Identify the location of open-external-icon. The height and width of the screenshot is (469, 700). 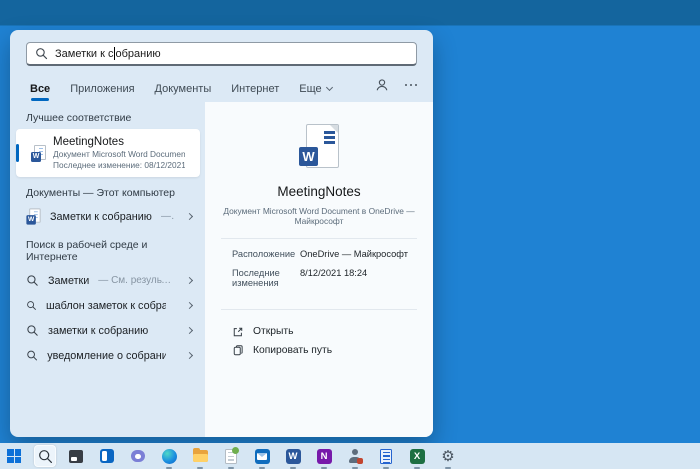
(238, 331).